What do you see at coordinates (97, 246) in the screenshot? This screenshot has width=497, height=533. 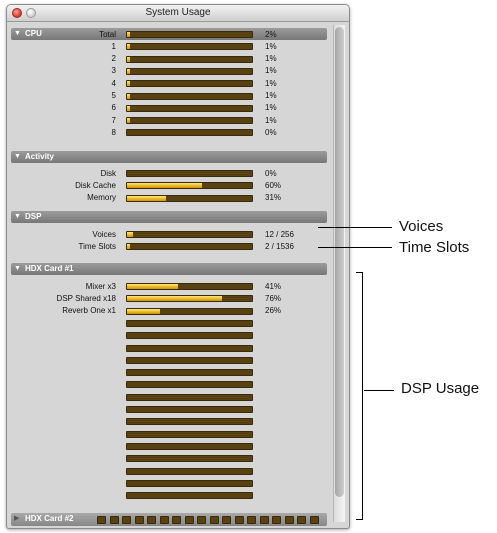 I see `row-label: Time Slots` at bounding box center [97, 246].